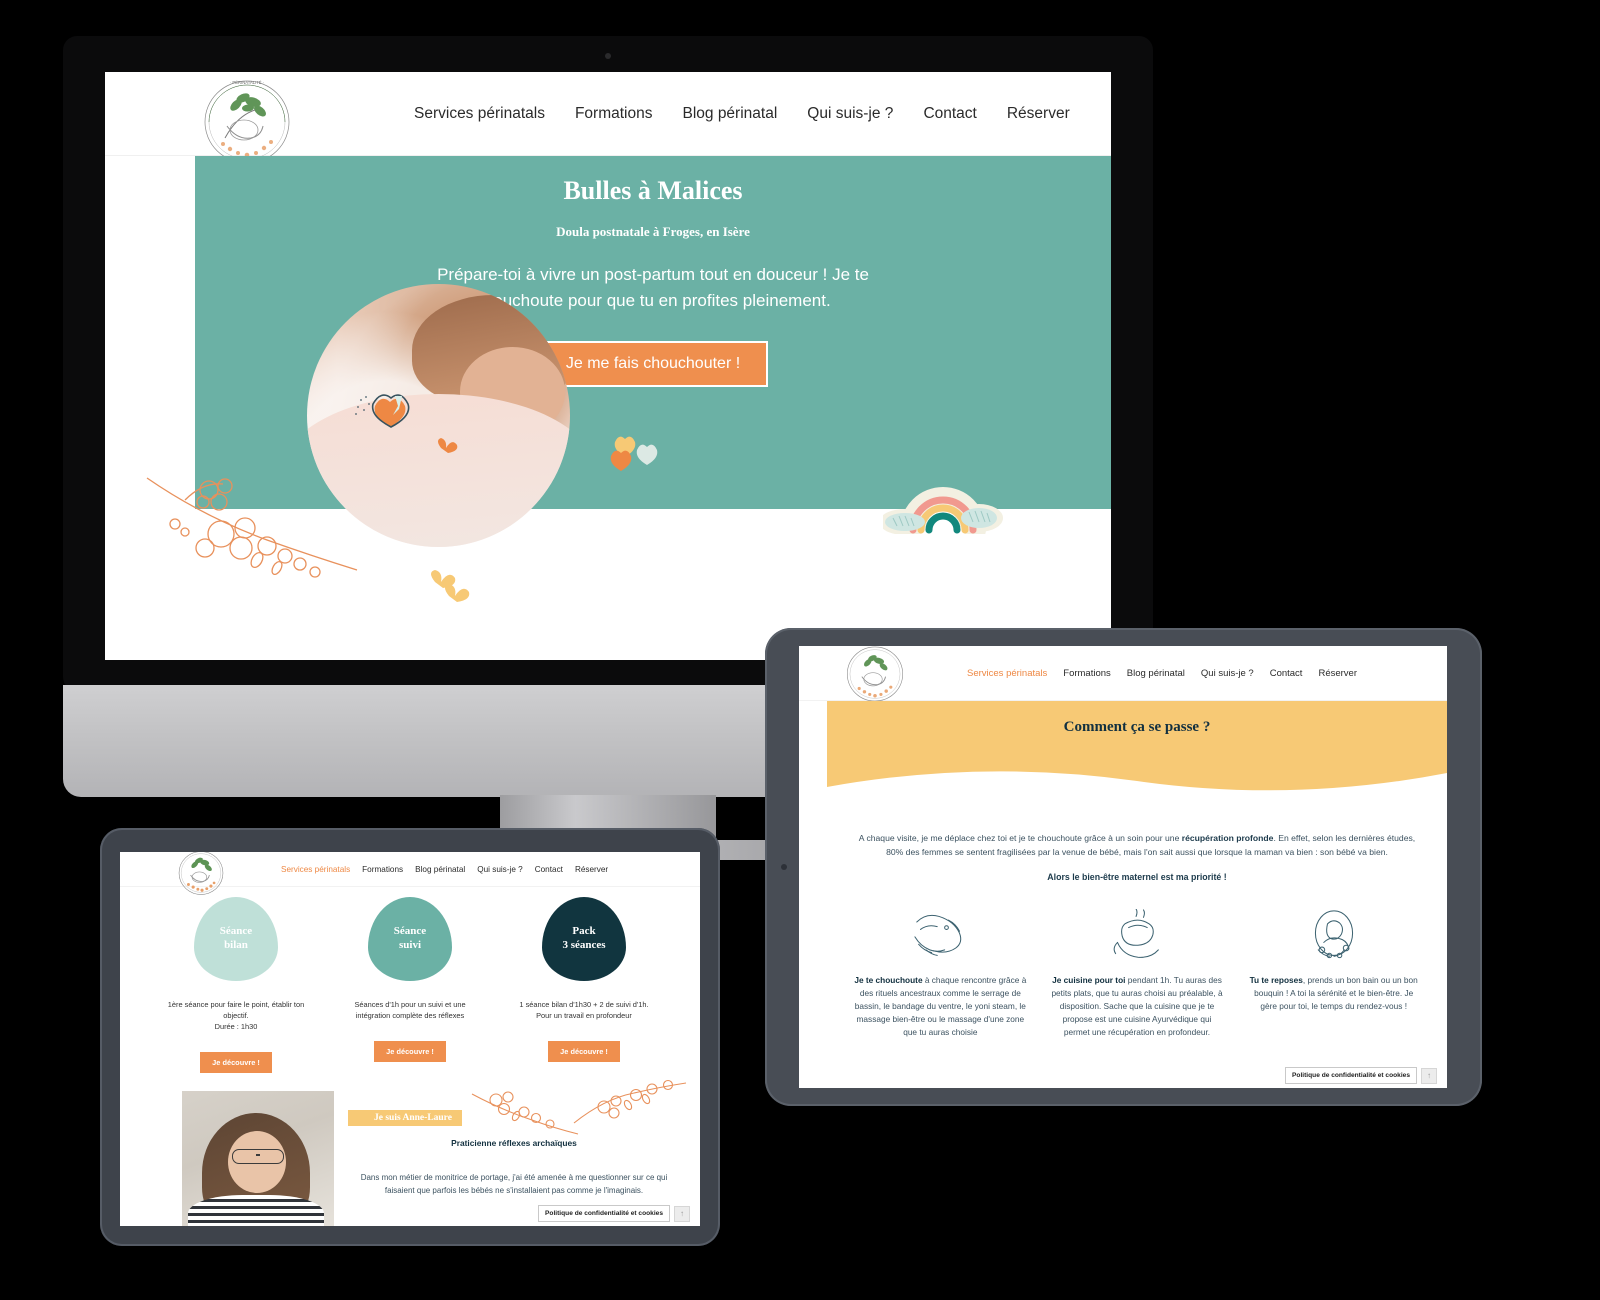 This screenshot has width=1600, height=1300. Describe the element at coordinates (382, 869) in the screenshot. I see `laptop-nav-item-1: Formations` at that location.